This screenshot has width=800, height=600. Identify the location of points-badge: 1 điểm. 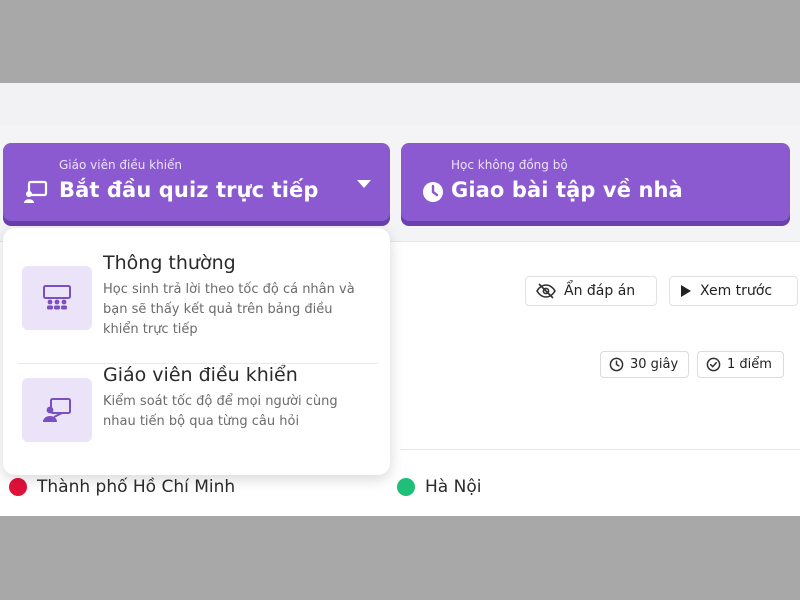
(740, 364).